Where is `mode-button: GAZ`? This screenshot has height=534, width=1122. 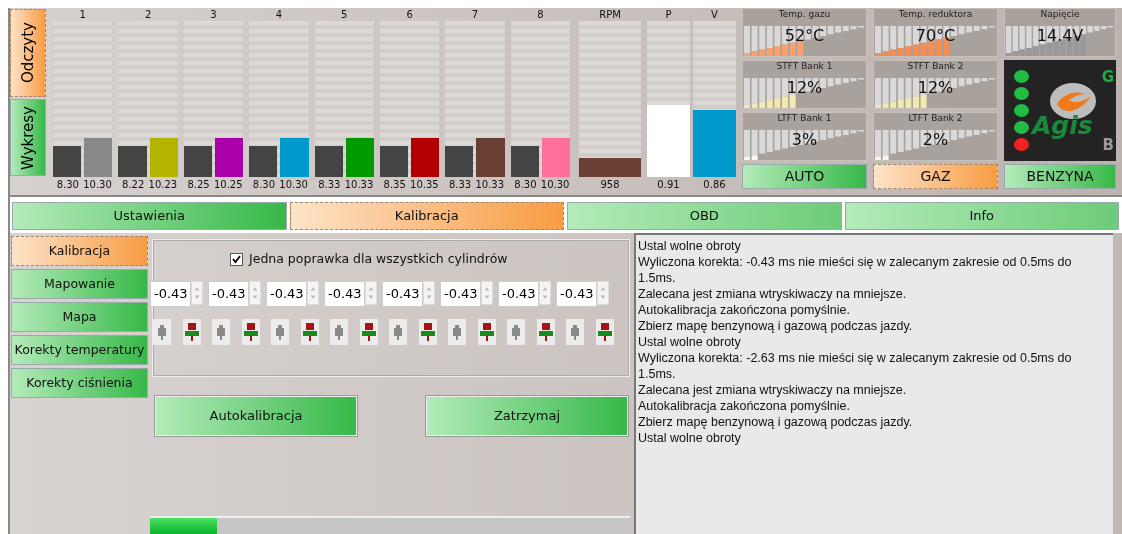 mode-button: GAZ is located at coordinates (935, 176).